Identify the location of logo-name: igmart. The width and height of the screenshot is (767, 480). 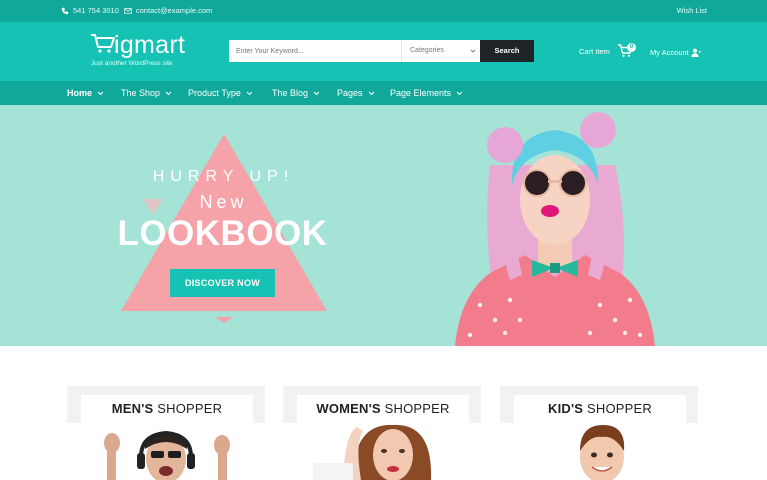
(150, 45).